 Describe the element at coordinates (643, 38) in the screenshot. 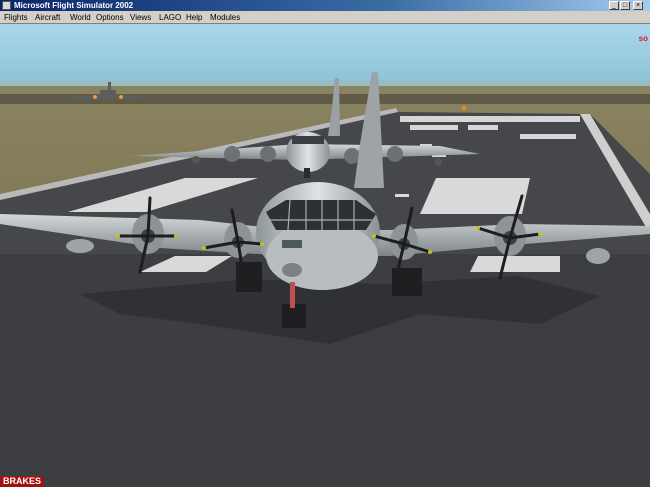

I see `status-indicator: so` at that location.